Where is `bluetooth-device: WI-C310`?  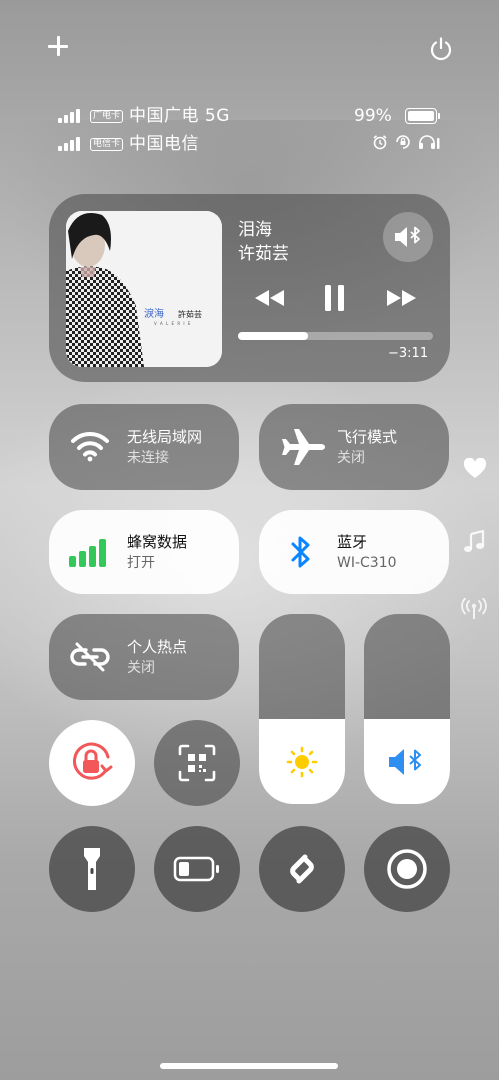
bluetooth-device: WI-C310 is located at coordinates (367, 563).